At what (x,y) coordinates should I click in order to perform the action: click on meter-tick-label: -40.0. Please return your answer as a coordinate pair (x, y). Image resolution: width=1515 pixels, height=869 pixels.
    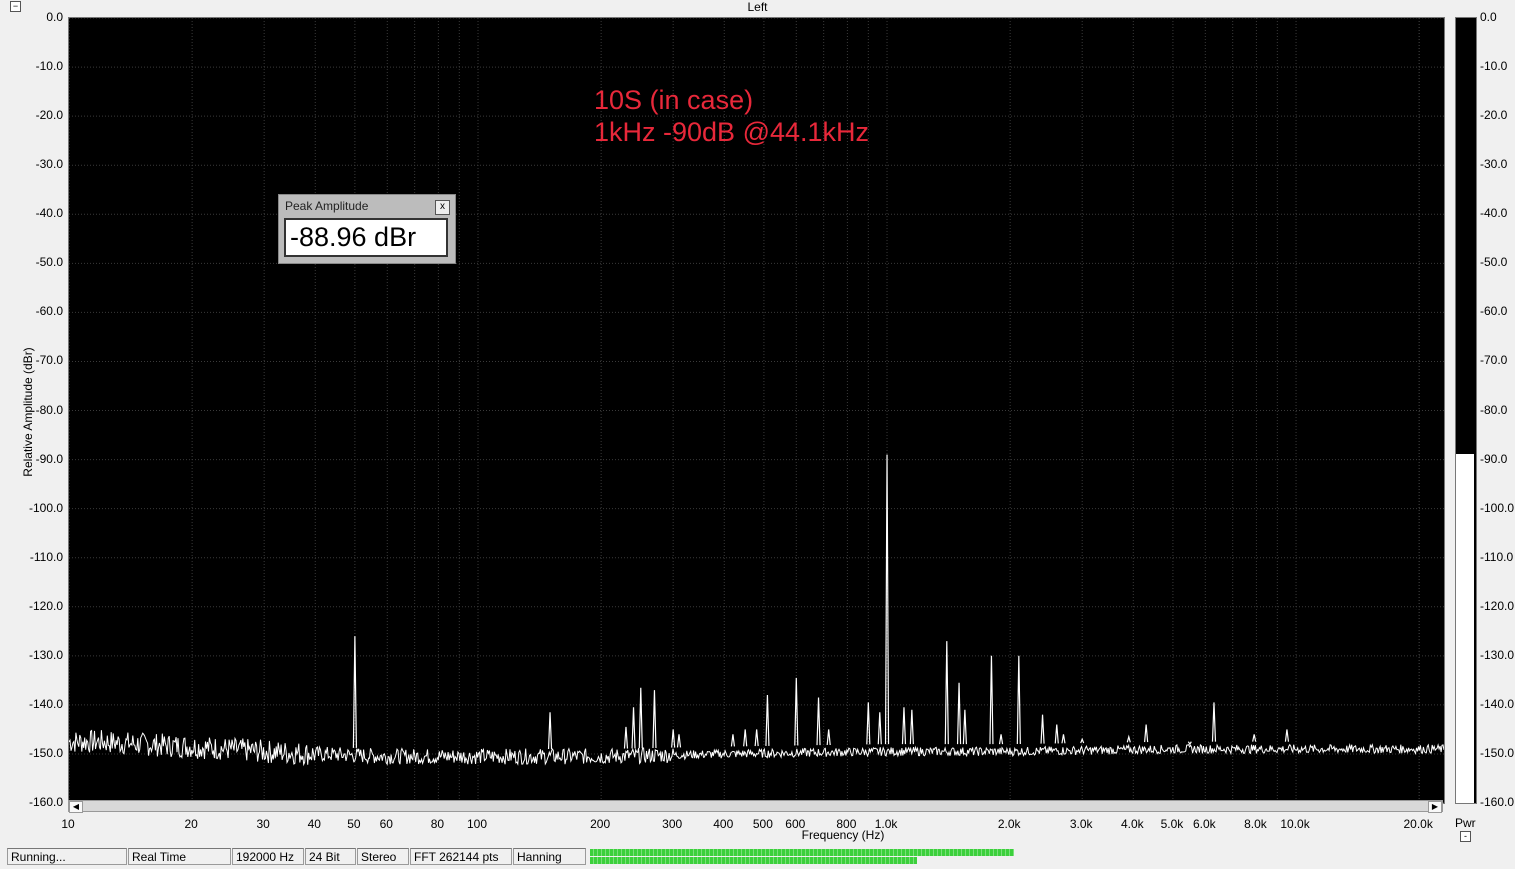
    Looking at the image, I should click on (1494, 213).